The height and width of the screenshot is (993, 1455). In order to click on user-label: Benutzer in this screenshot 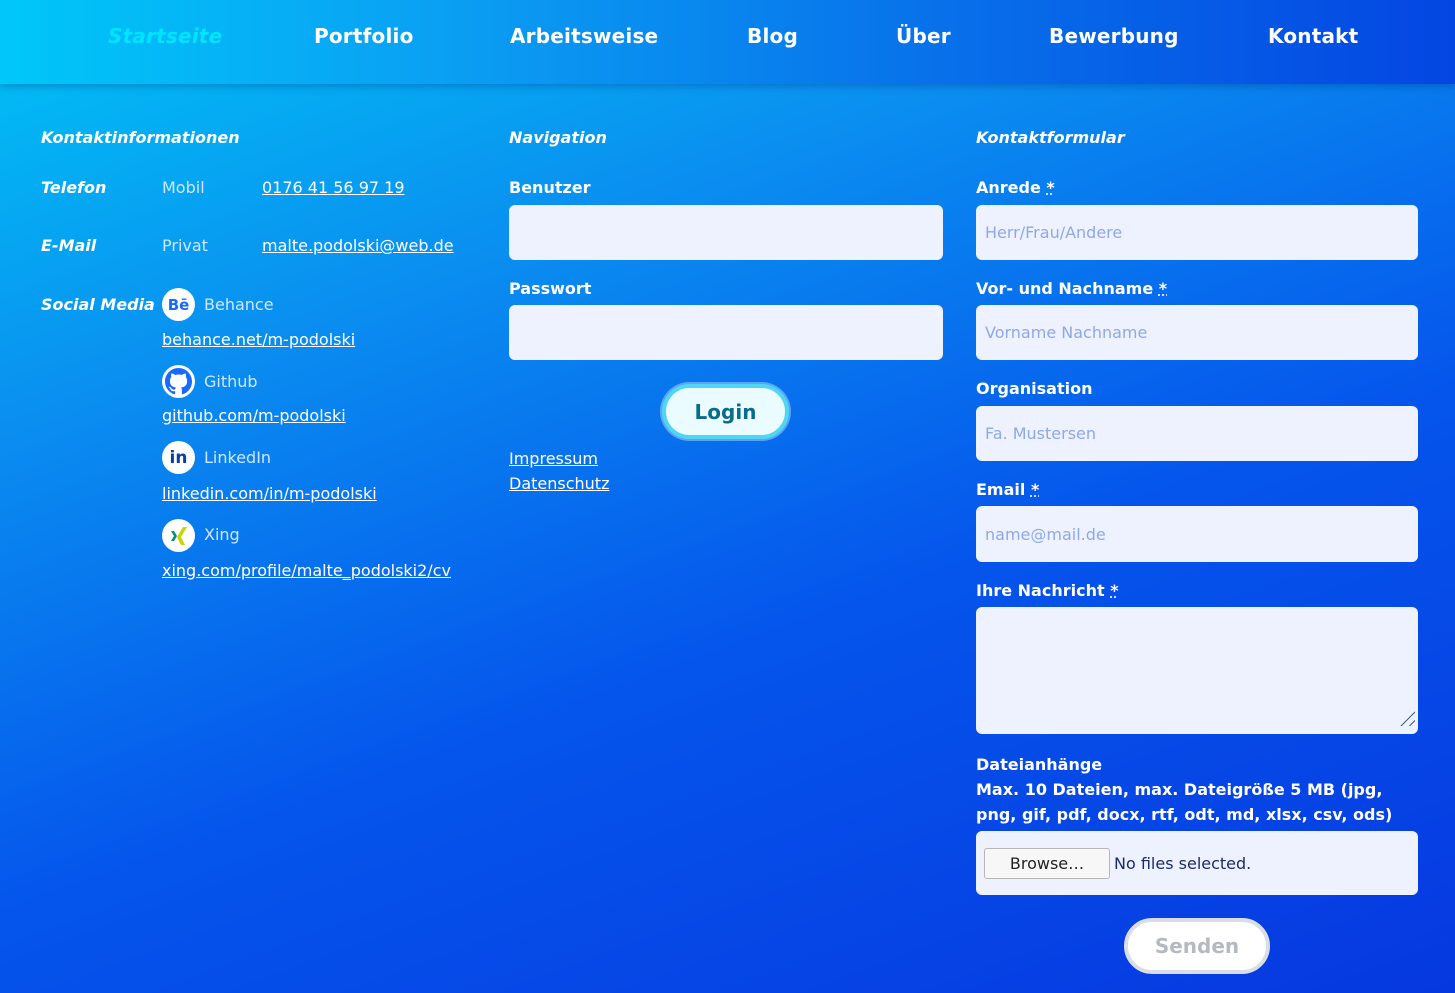, I will do `click(550, 187)`.